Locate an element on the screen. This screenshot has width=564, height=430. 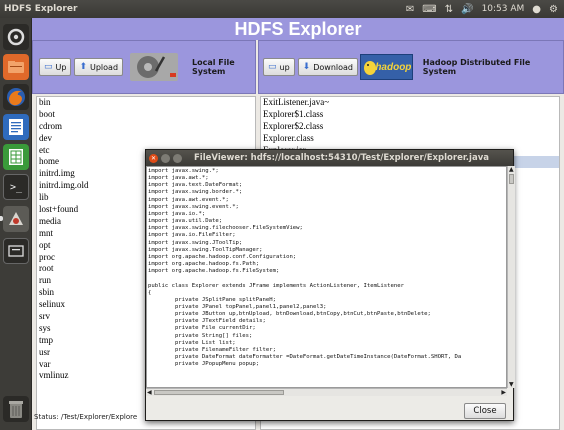
close-button: Close is located at coordinates (485, 411).